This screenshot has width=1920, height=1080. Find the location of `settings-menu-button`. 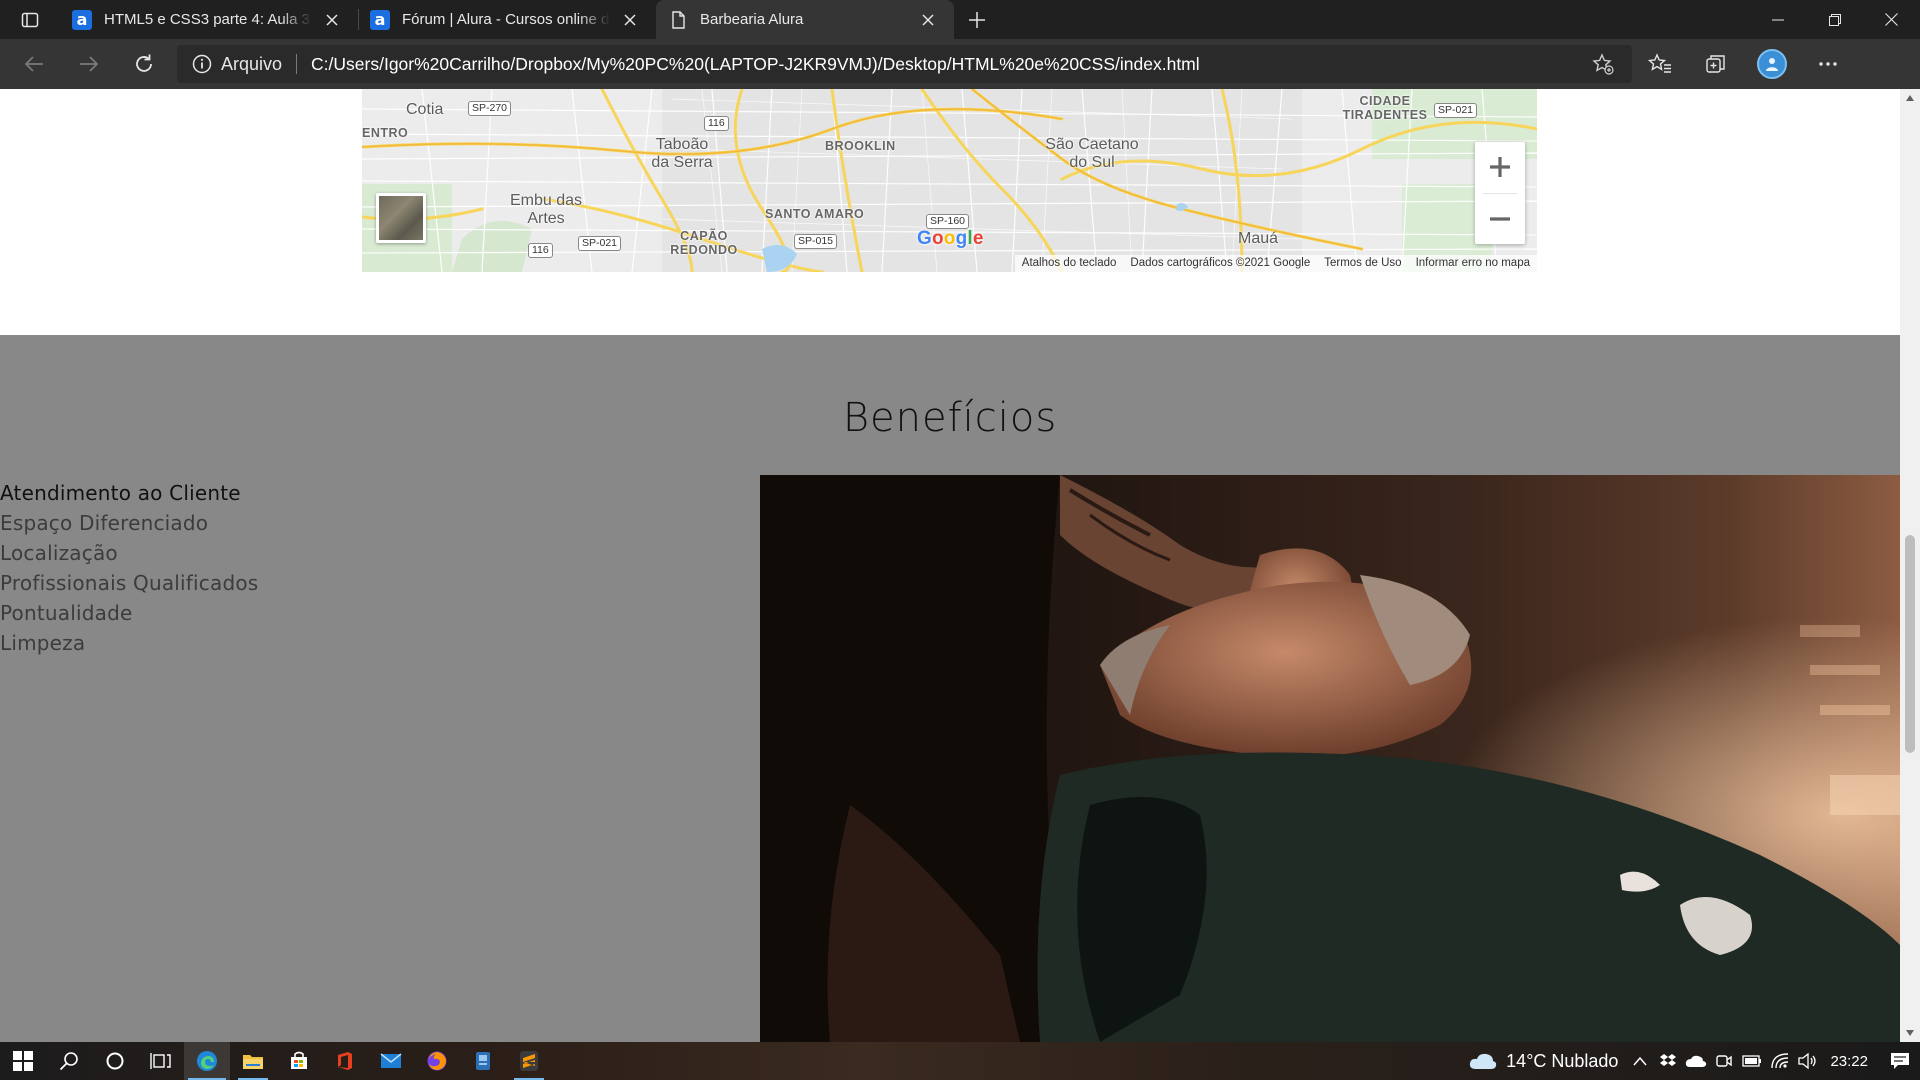

settings-menu-button is located at coordinates (1828, 64).